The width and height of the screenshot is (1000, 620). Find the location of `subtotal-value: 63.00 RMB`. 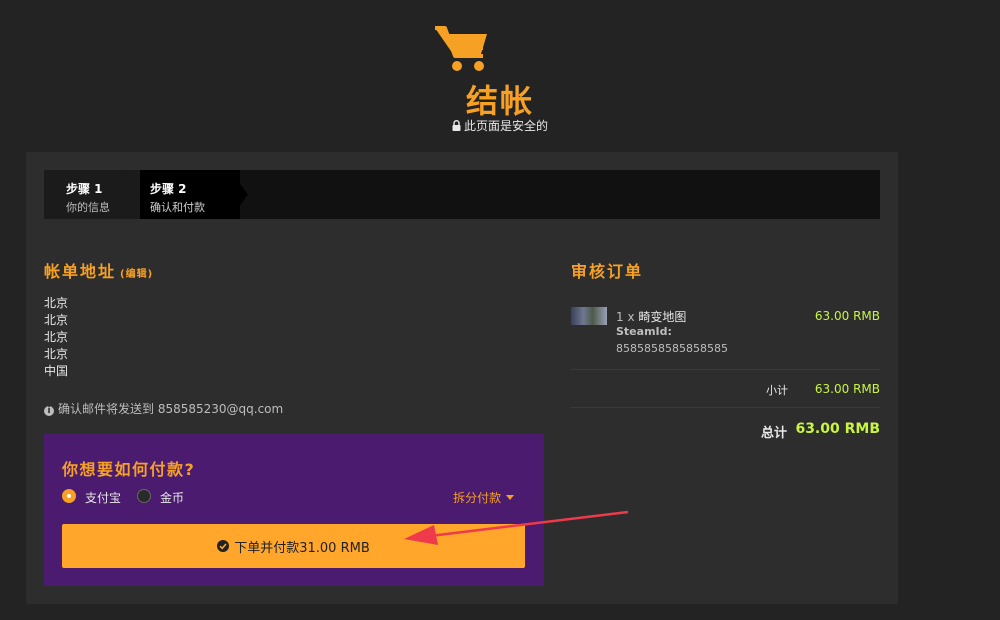

subtotal-value: 63.00 RMB is located at coordinates (847, 389).